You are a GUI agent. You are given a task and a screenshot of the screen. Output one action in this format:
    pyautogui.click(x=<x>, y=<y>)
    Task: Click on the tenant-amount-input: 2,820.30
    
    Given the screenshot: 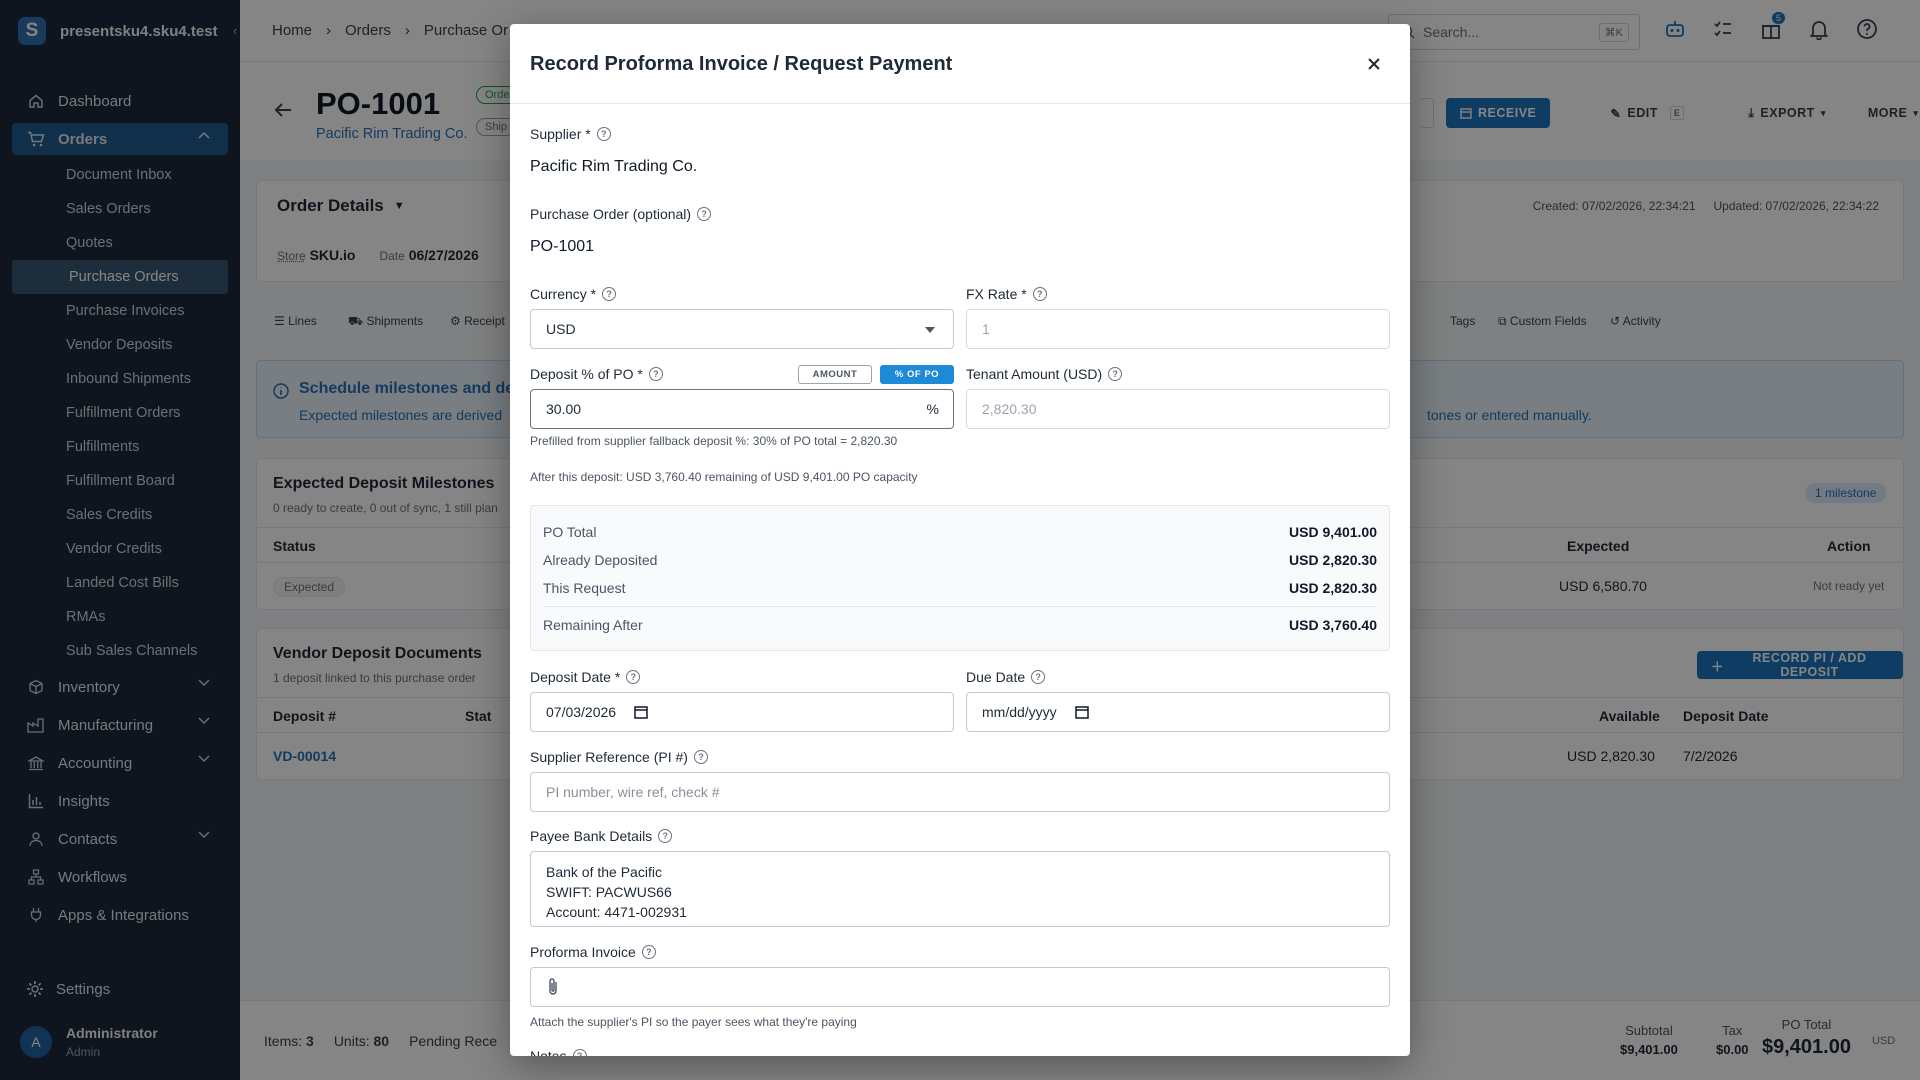 What is the action you would take?
    pyautogui.click(x=1178, y=409)
    